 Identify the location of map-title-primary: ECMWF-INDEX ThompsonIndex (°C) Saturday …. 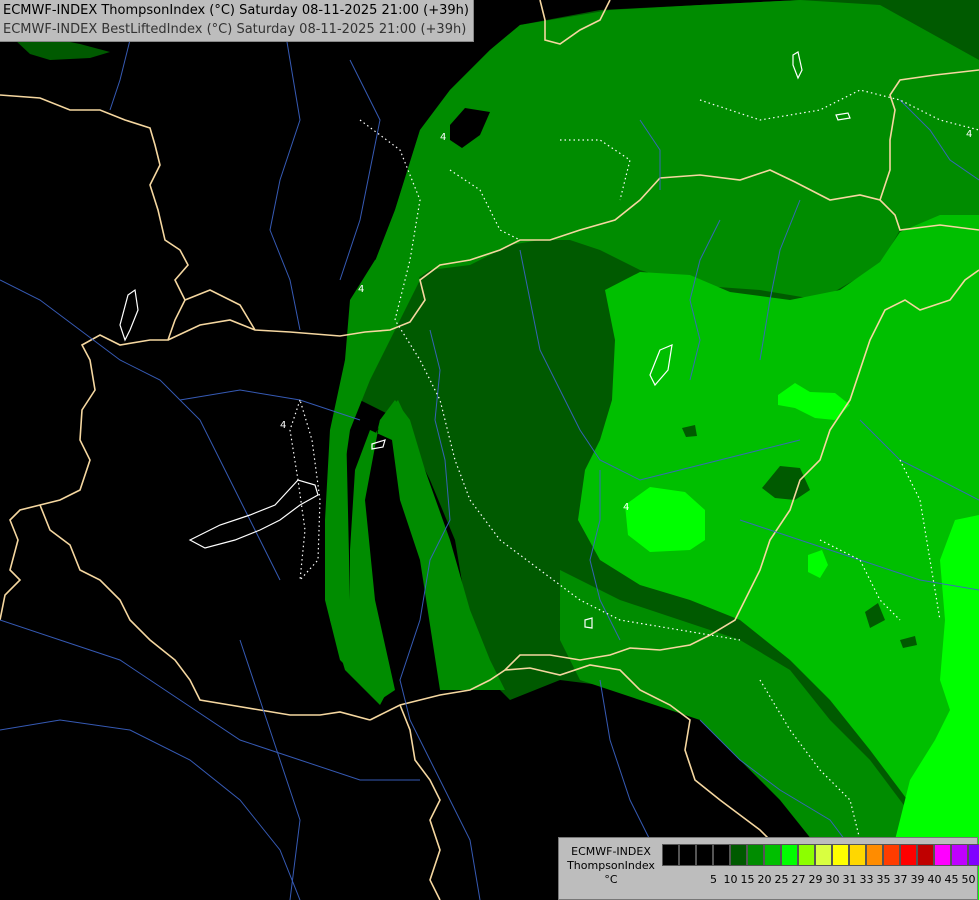
(236, 10).